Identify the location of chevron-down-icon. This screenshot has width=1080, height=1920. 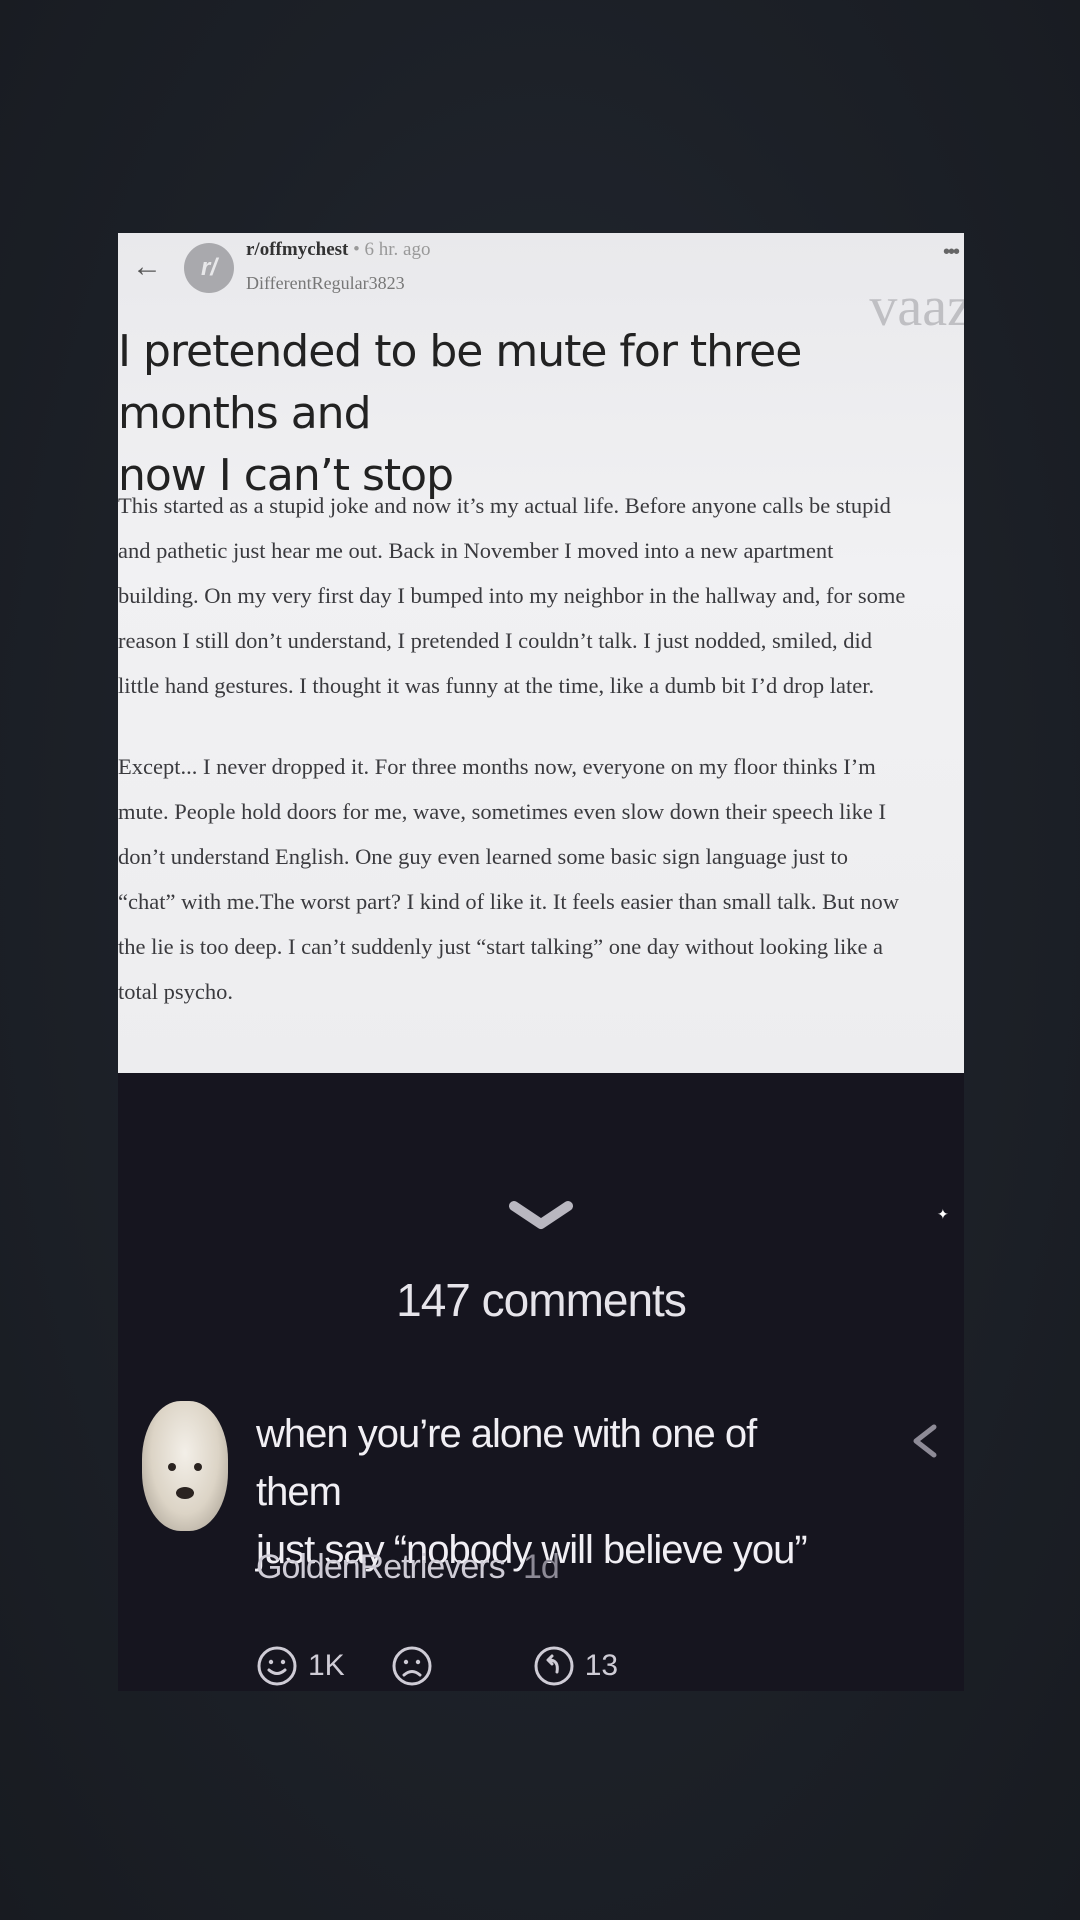
(541, 1216).